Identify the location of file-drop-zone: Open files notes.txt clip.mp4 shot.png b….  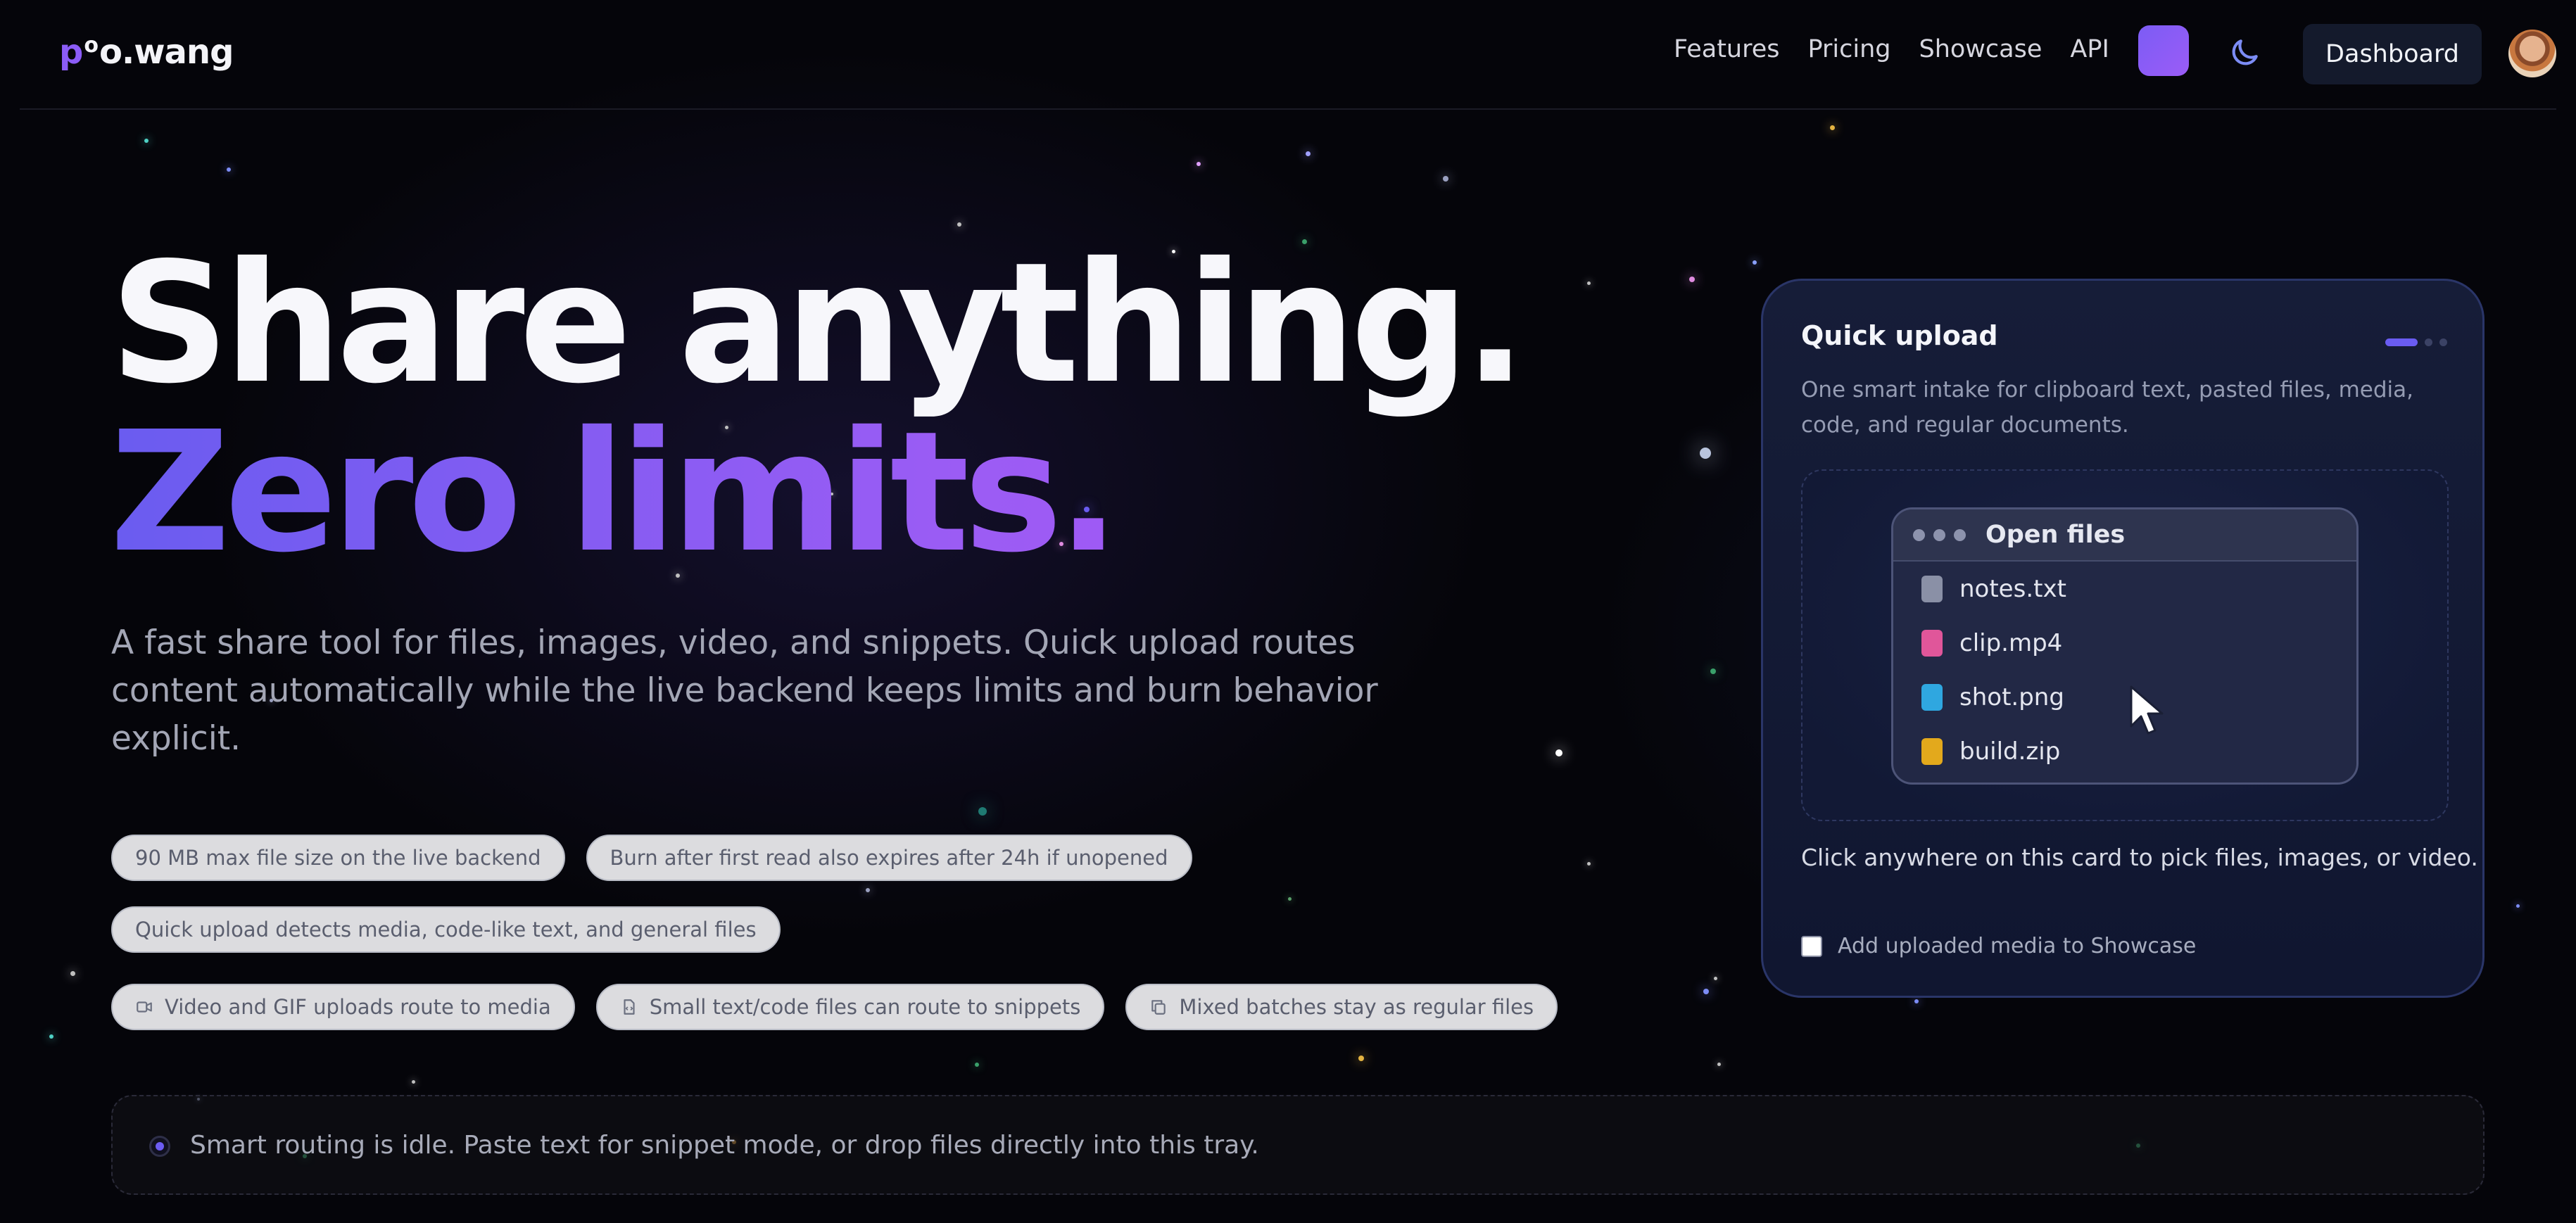
(2125, 645).